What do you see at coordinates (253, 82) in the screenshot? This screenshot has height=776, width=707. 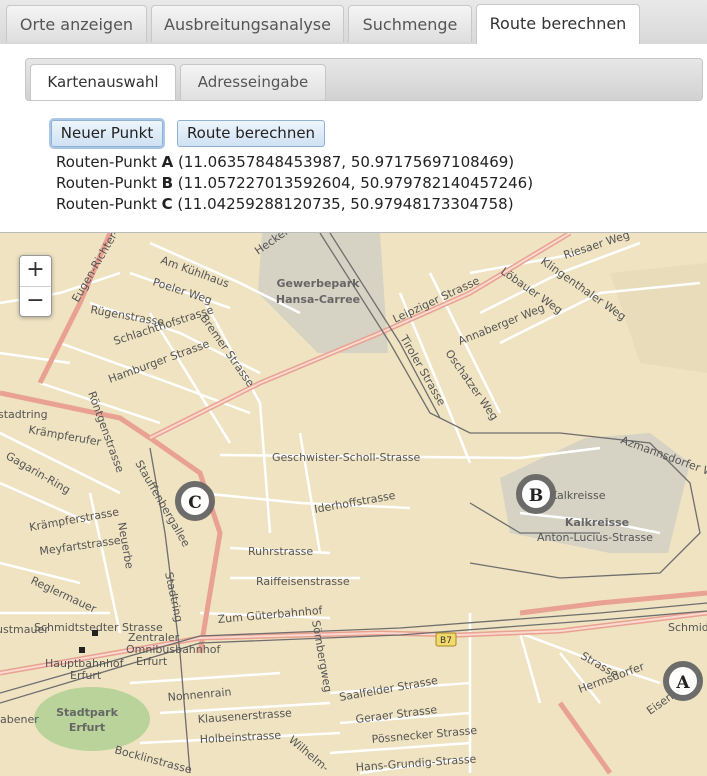 I see `tab-adresseingabe: Adresseingabe` at bounding box center [253, 82].